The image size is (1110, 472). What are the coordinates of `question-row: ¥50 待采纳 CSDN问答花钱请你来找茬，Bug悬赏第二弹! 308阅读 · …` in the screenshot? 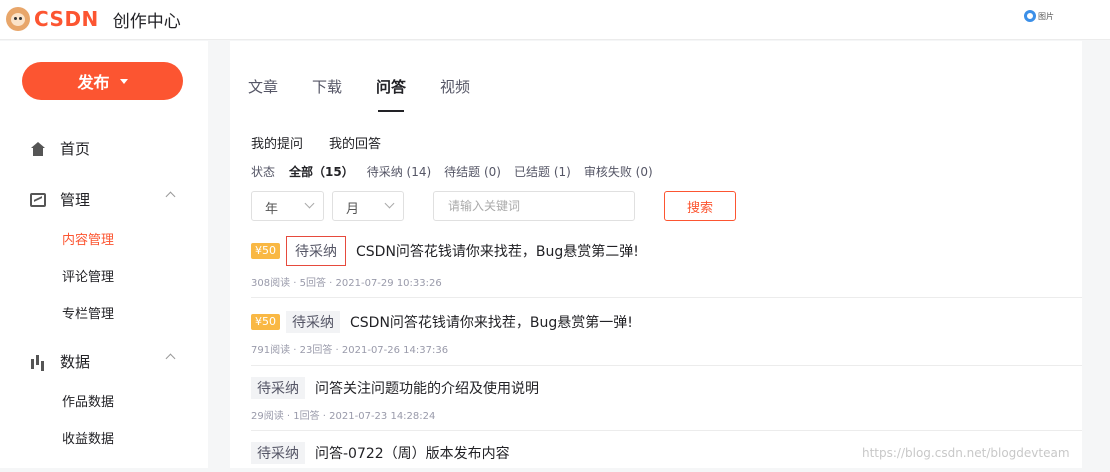 It's located at (666, 267).